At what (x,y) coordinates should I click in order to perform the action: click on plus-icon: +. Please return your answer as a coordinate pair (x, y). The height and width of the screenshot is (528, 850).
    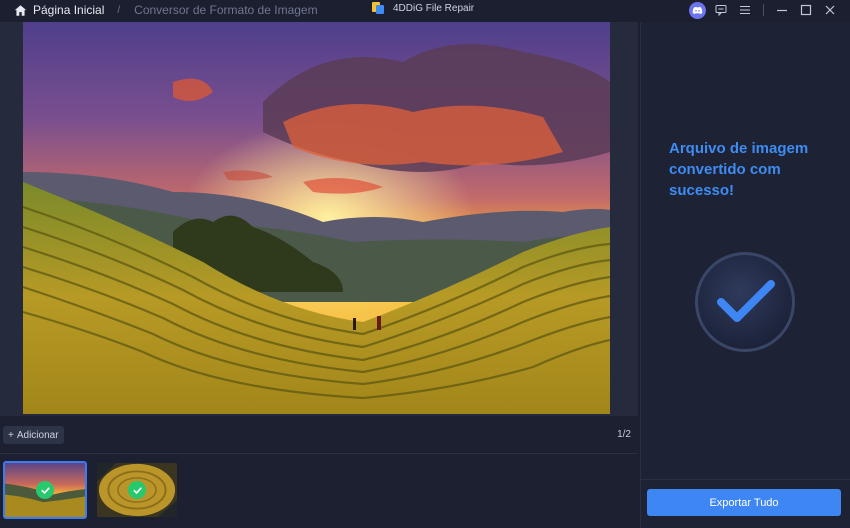
    Looking at the image, I should click on (11, 435).